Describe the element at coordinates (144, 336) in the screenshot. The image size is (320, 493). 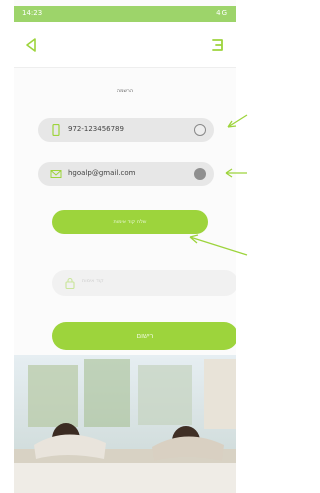
I see `register-button: רישום` at that location.